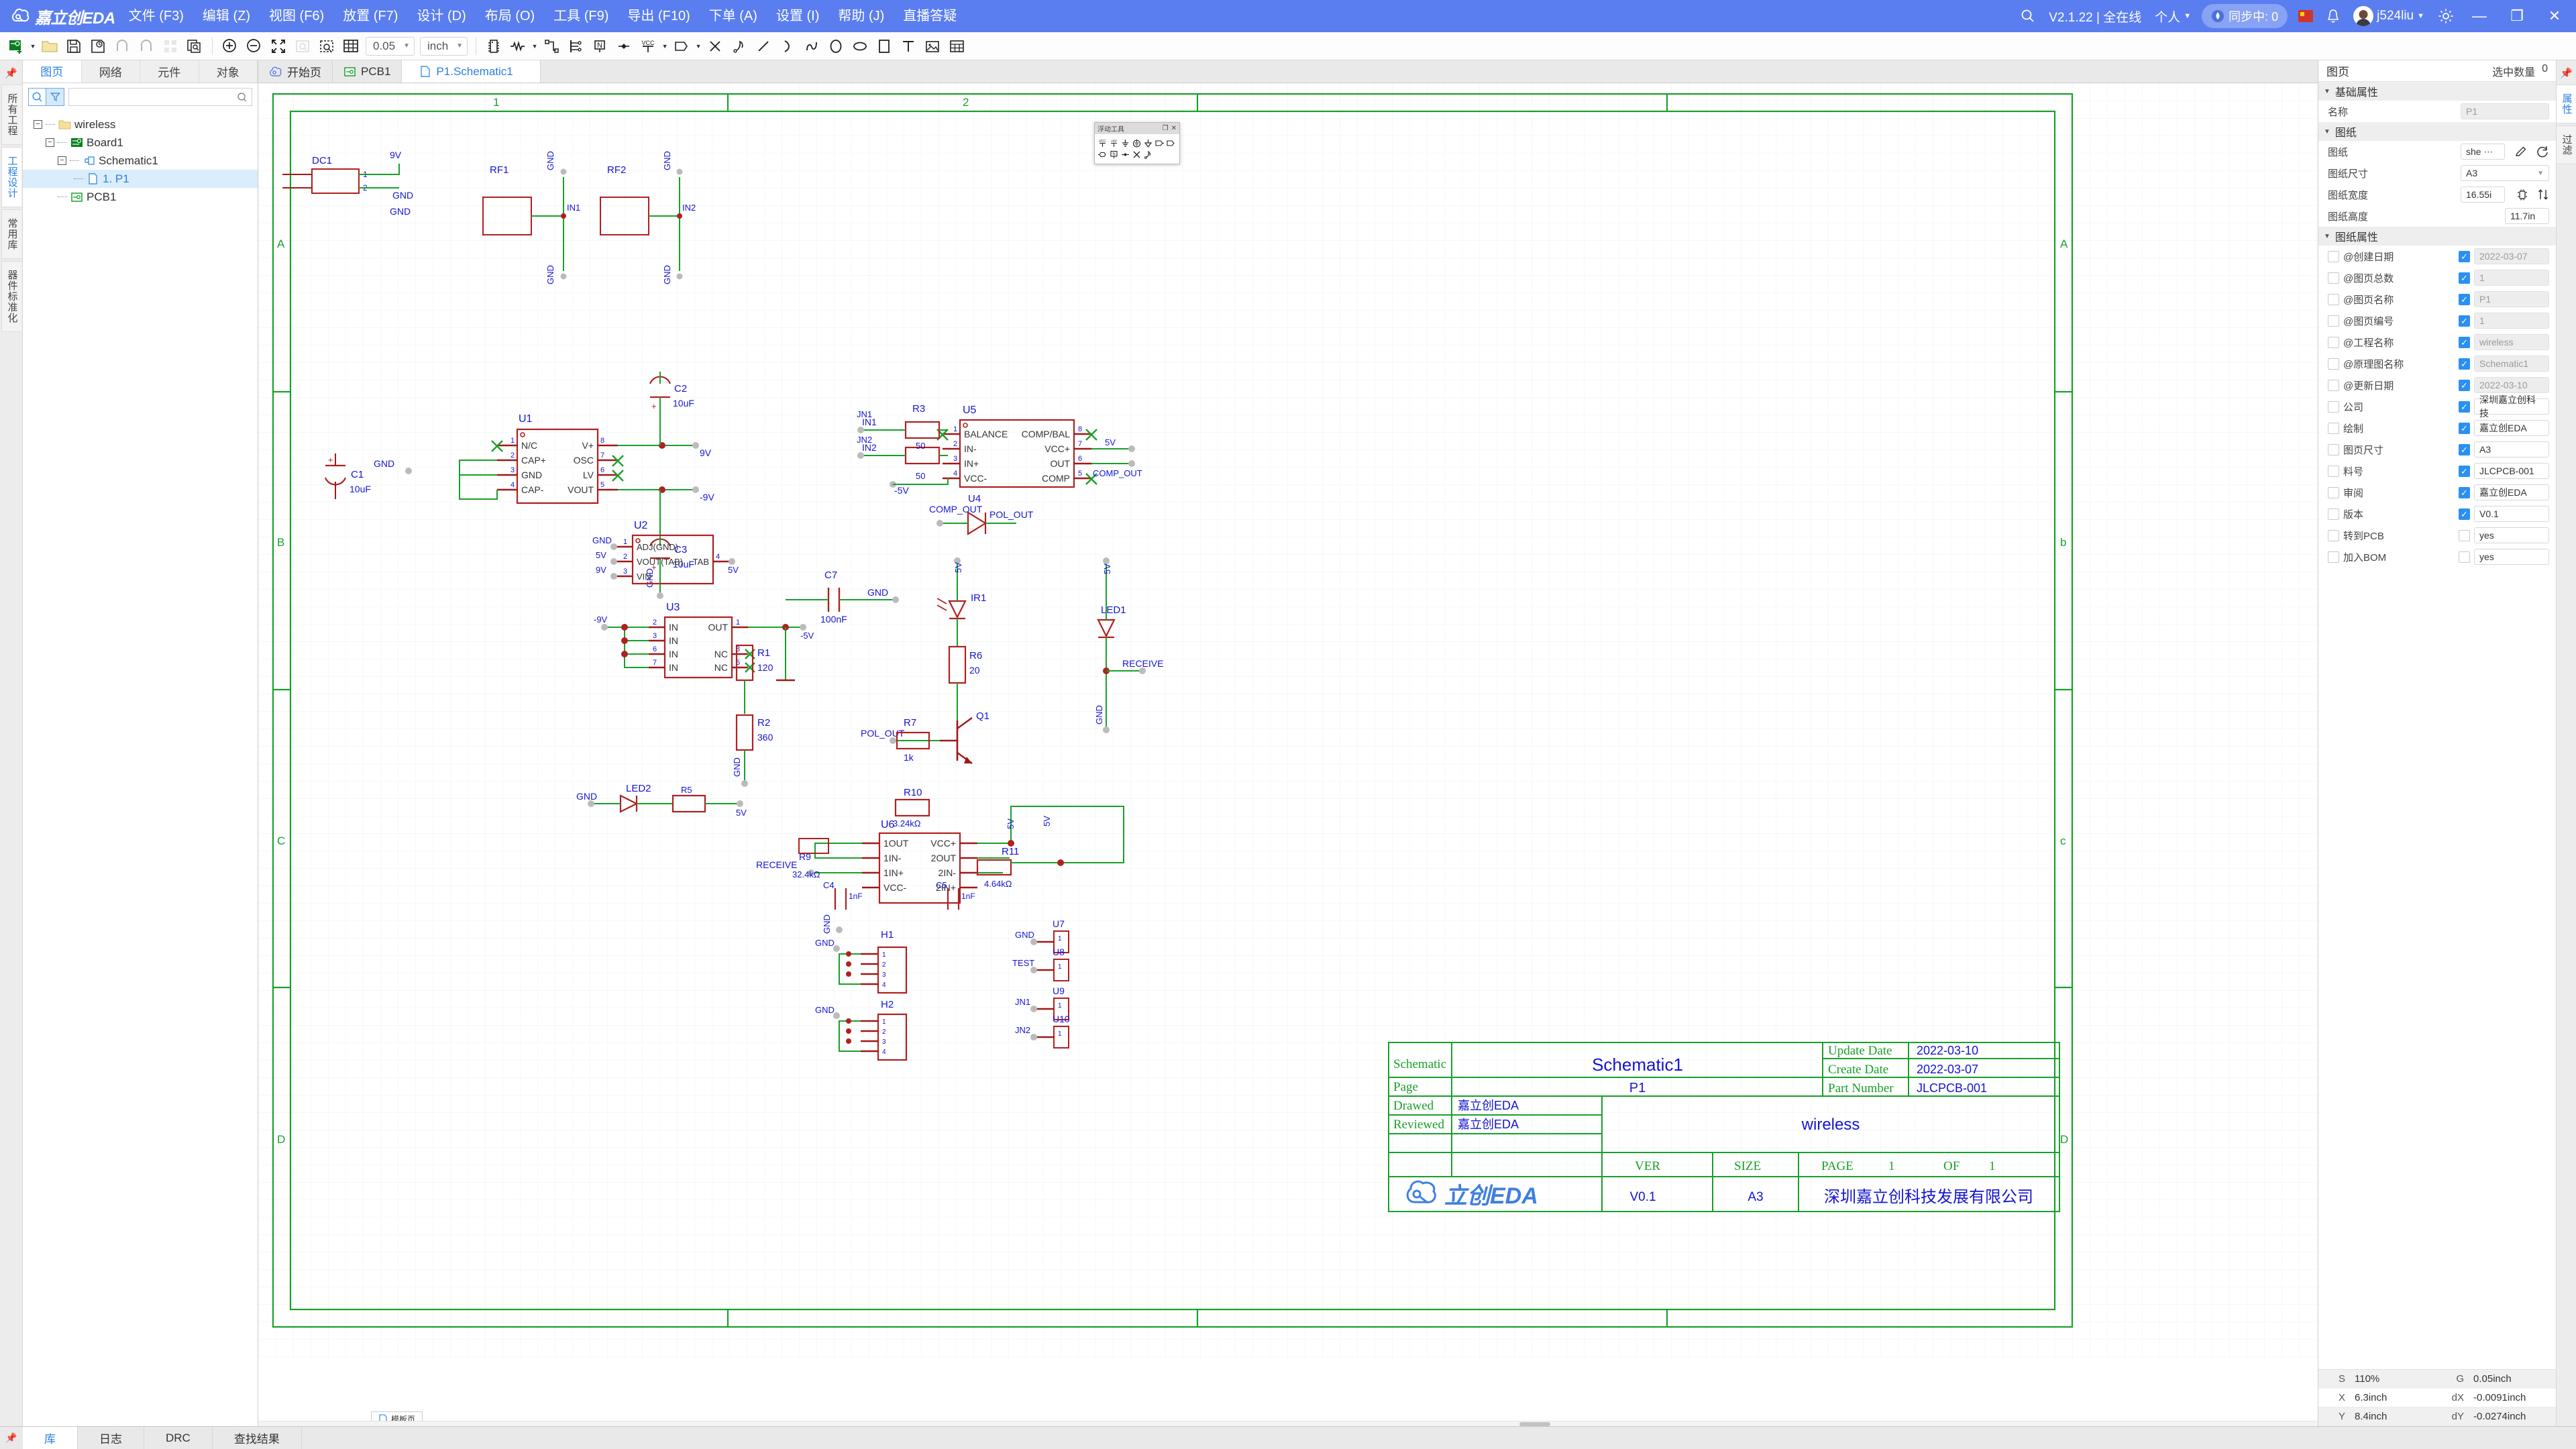 Image resolution: width=2576 pixels, height=1449 pixels. What do you see at coordinates (11, 115) in the screenshot?
I see `rail-tab-all-projects: 所有工程` at bounding box center [11, 115].